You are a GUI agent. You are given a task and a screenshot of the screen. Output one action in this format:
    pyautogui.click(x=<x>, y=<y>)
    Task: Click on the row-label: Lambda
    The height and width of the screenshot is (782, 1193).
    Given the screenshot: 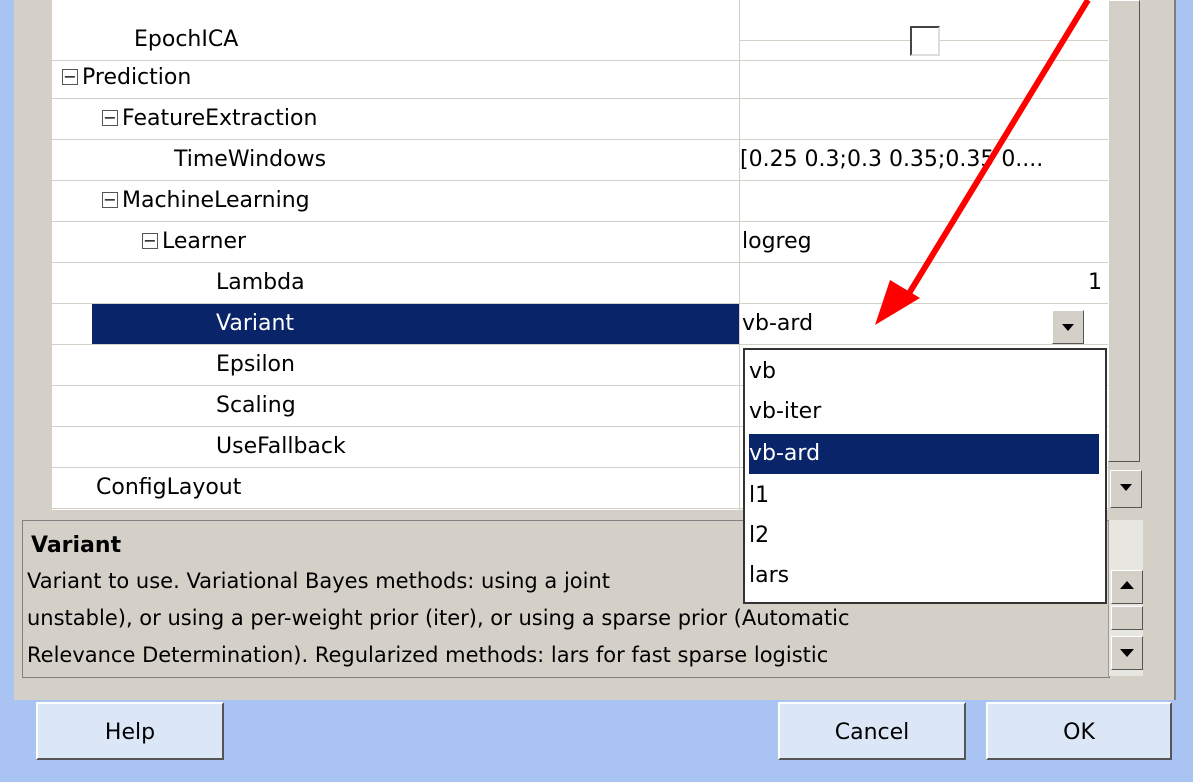 What is the action you would take?
    pyautogui.click(x=260, y=282)
    